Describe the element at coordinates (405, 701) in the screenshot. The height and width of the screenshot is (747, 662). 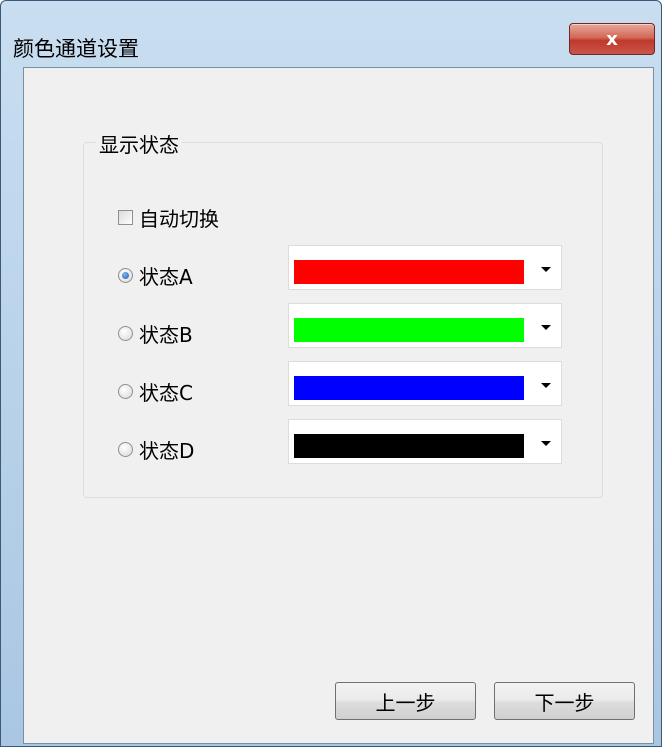
I see `prev-step-button: 上一步` at that location.